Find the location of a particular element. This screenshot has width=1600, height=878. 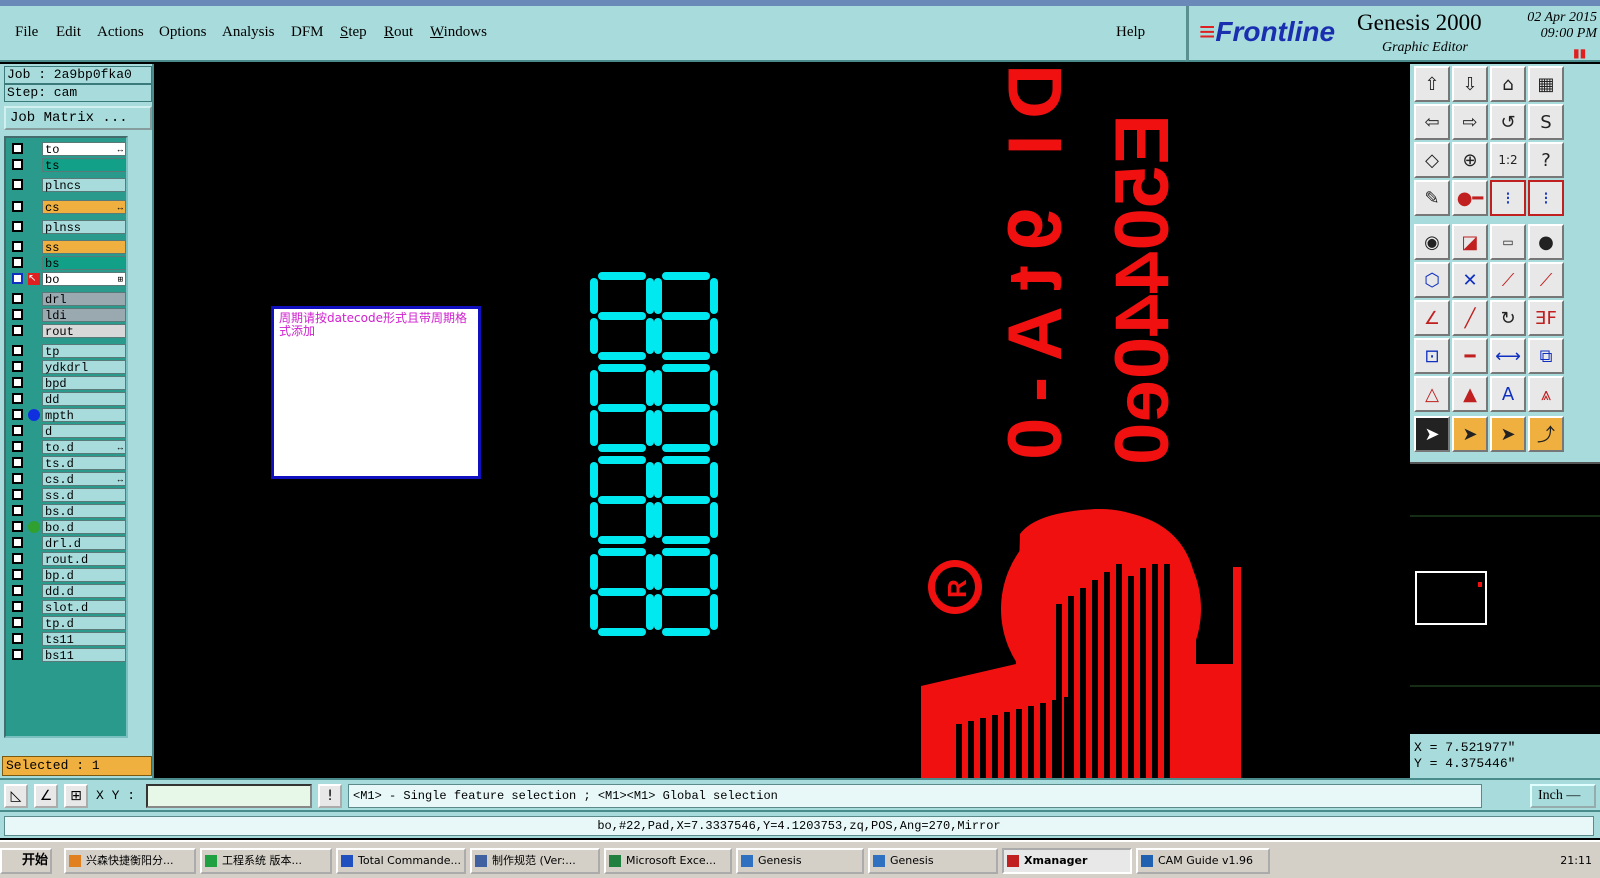

layer-row-bp-d: bp.d is located at coordinates (67, 575).